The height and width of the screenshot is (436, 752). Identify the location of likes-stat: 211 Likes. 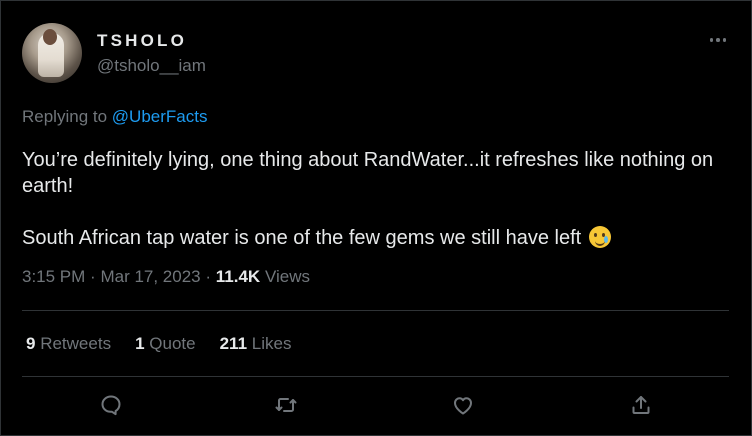
(256, 344).